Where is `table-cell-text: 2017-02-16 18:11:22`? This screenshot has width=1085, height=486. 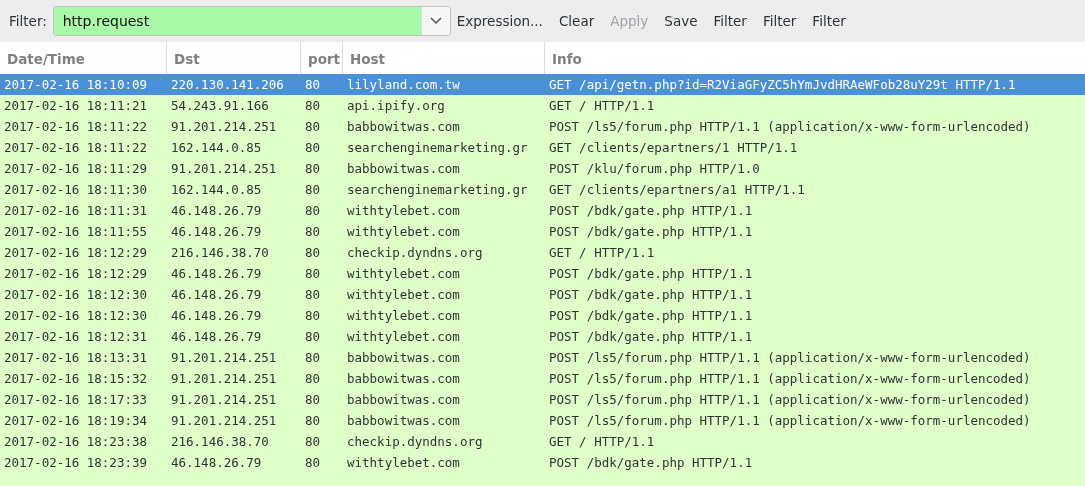 table-cell-text: 2017-02-16 18:11:22 is located at coordinates (75, 147).